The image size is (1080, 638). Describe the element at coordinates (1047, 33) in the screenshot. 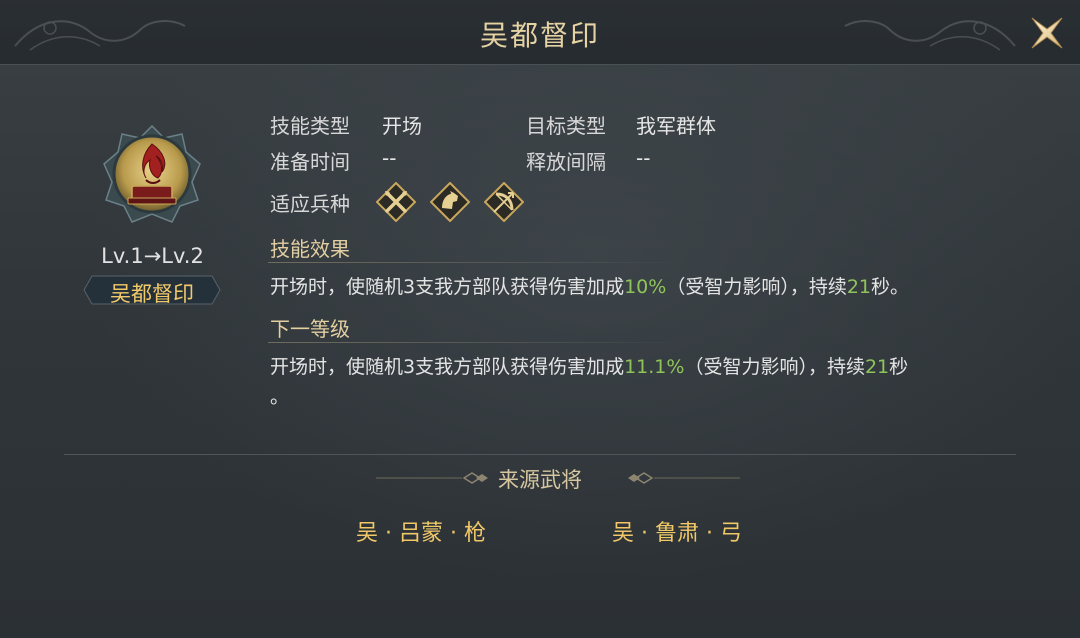

I see `close-icon` at that location.